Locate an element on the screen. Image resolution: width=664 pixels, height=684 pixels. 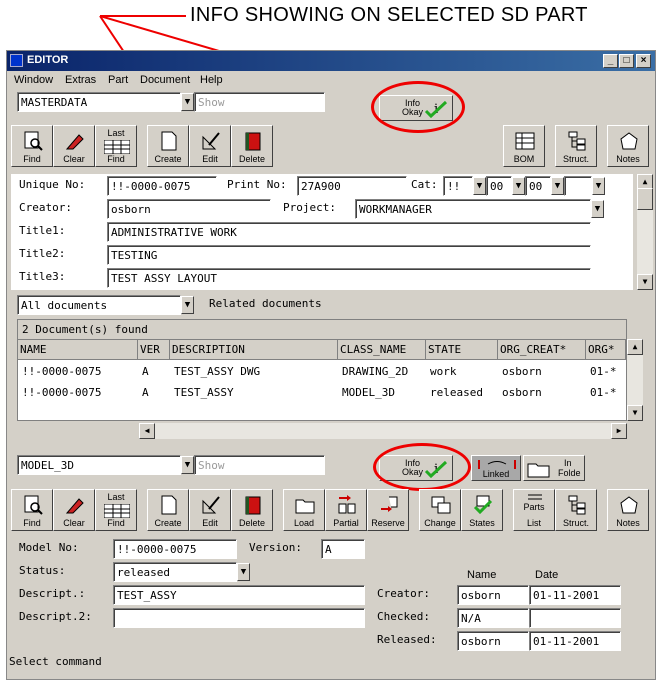
doc-scroll-up: ▲ is located at coordinates (635, 347).